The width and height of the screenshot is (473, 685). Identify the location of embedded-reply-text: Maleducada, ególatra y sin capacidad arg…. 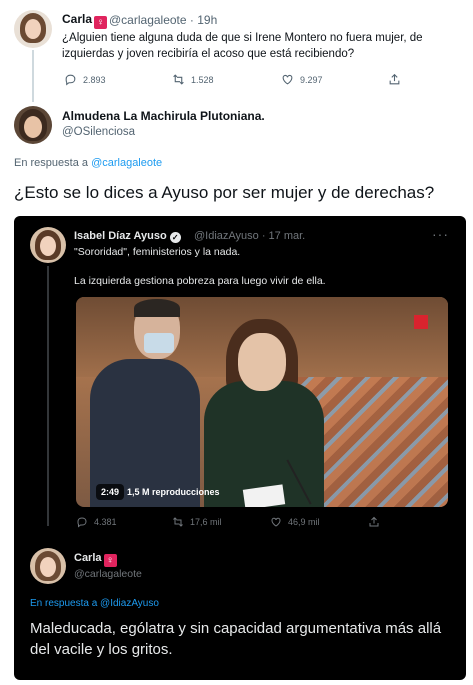
(236, 639).